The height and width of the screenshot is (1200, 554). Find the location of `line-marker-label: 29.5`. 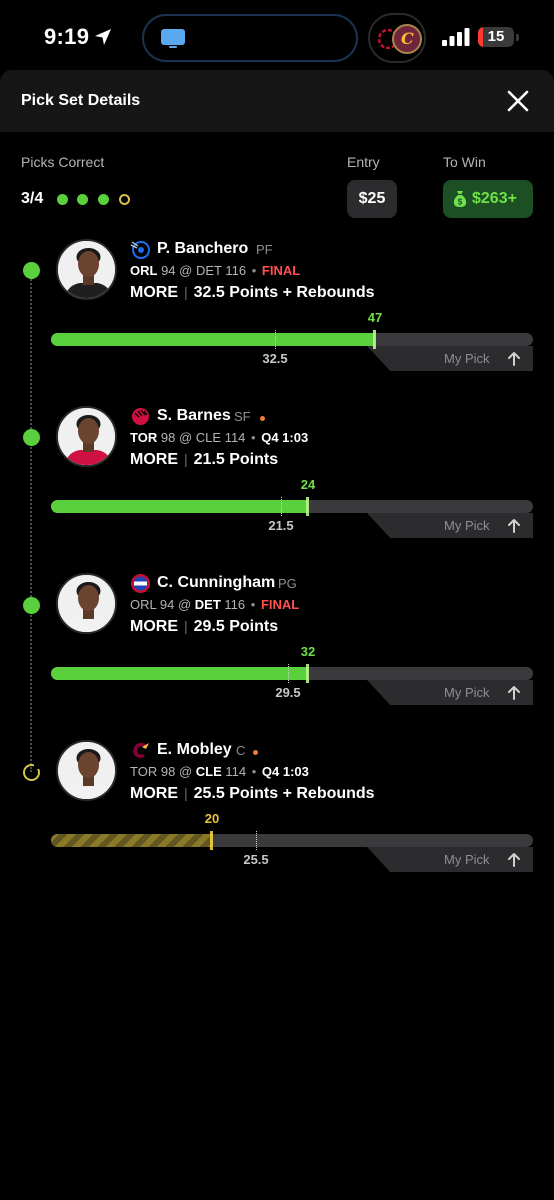

line-marker-label: 29.5 is located at coordinates (288, 692).